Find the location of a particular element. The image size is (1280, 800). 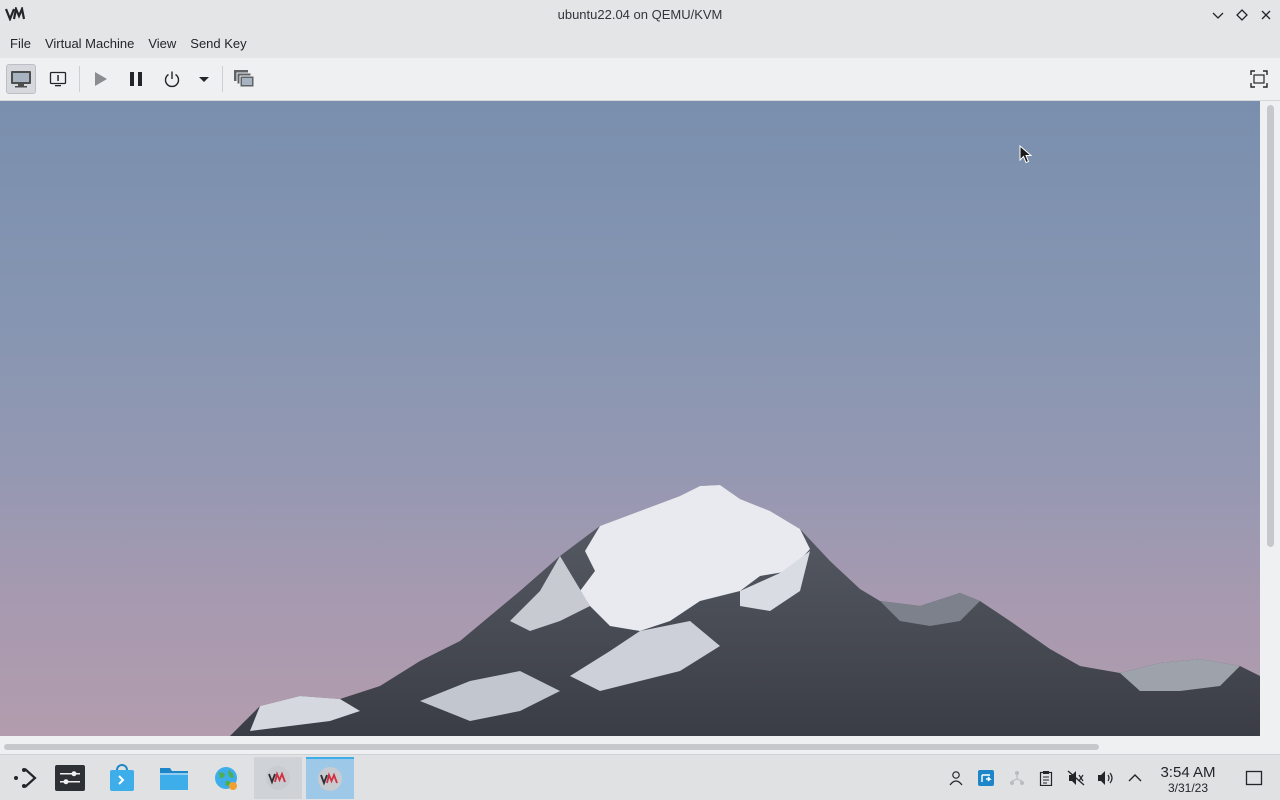

menu-view: View is located at coordinates (162, 44).